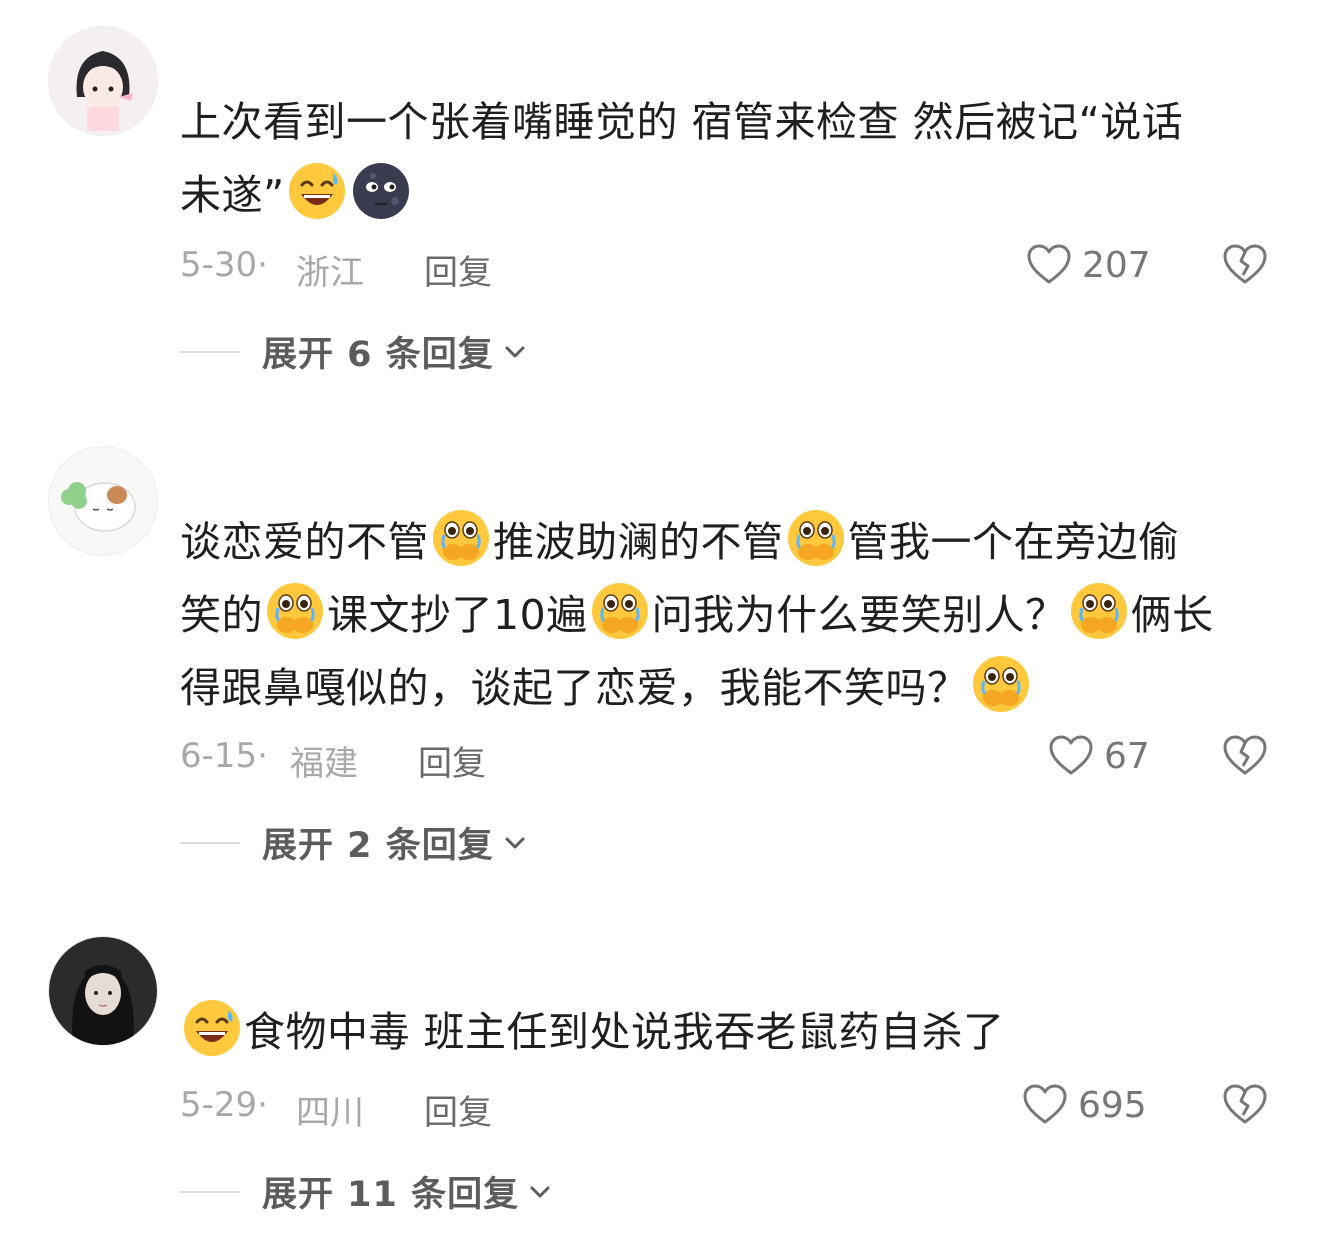  Describe the element at coordinates (638, 542) in the screenshot. I see `comment-text-line: 推波助澜的不管` at that location.